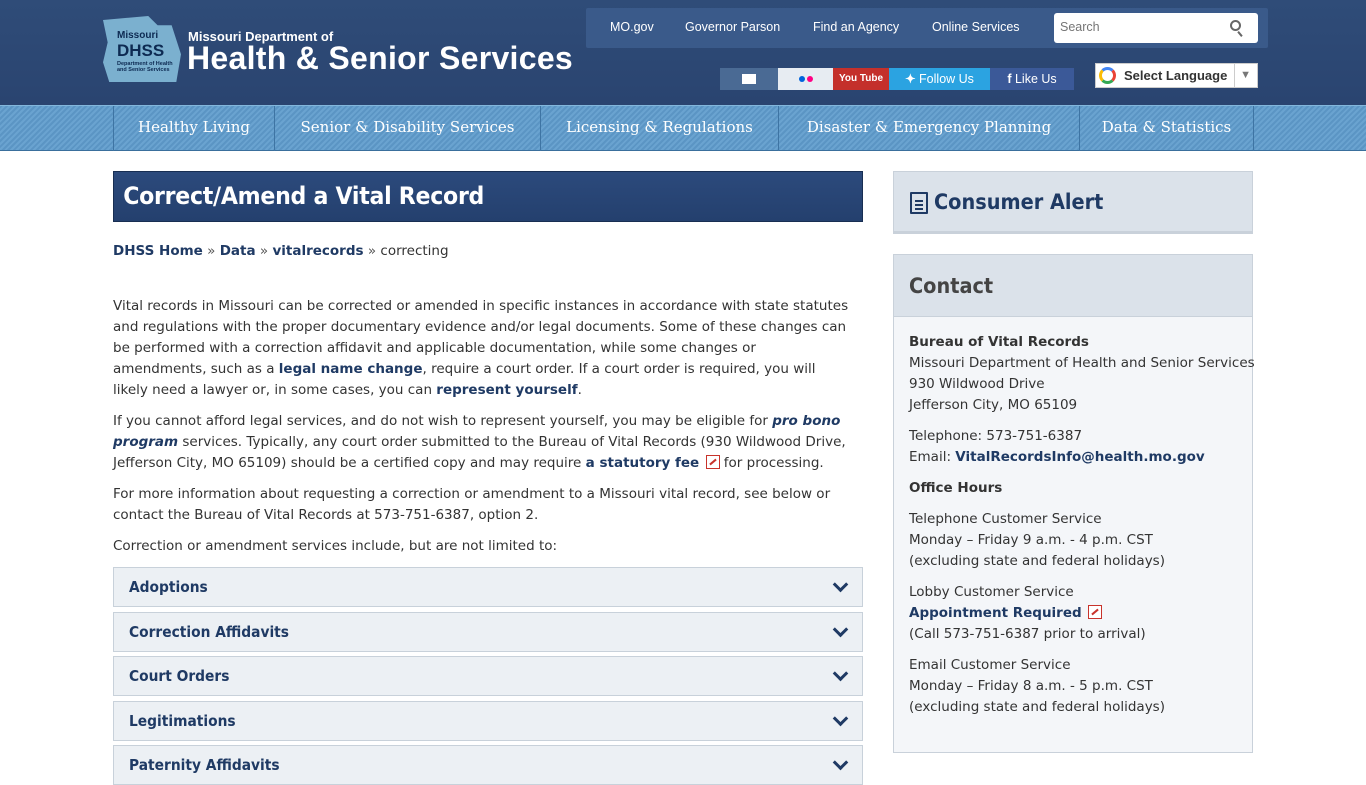  What do you see at coordinates (1031, 540) in the screenshot?
I see `tel-hours: Monday – Friday 9 a.m. - 4 p.m. CST` at bounding box center [1031, 540].